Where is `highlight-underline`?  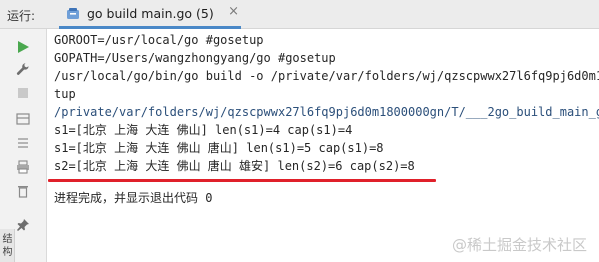
highlight-underline is located at coordinates (242, 180).